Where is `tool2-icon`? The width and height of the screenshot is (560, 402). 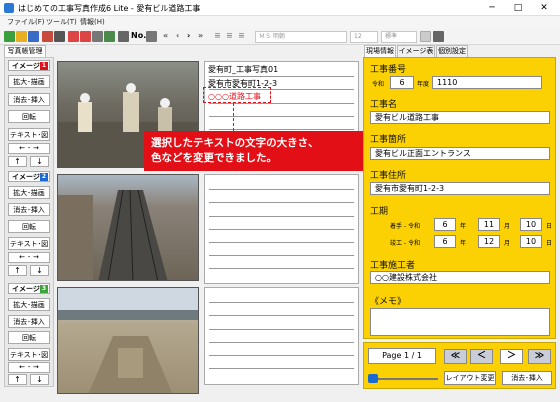
tool2-icon is located at coordinates (151, 36).